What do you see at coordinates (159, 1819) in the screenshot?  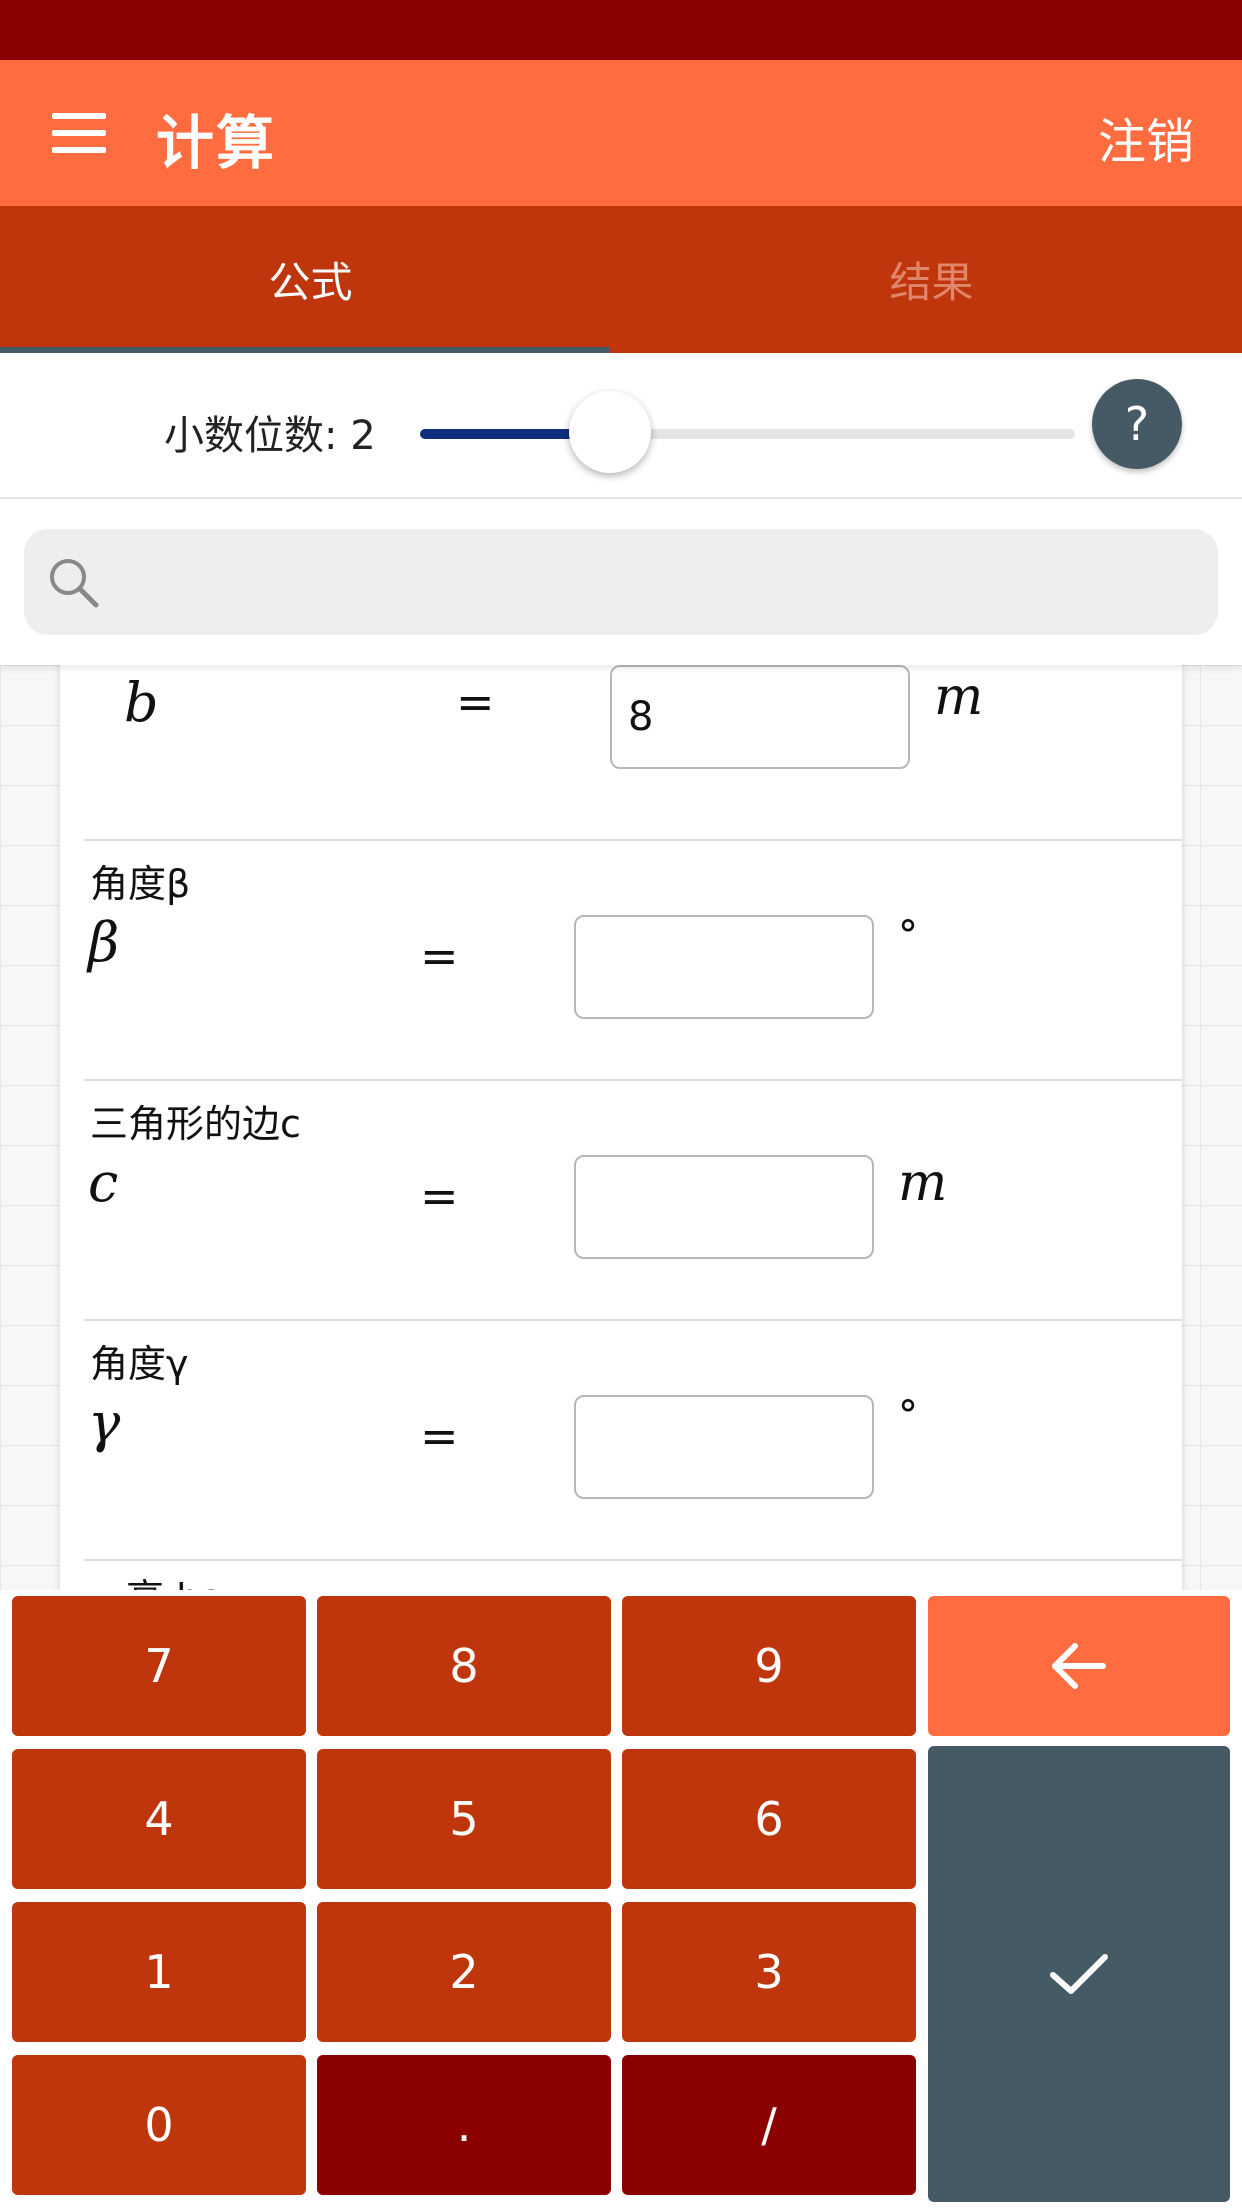 I see `key-4: 4` at bounding box center [159, 1819].